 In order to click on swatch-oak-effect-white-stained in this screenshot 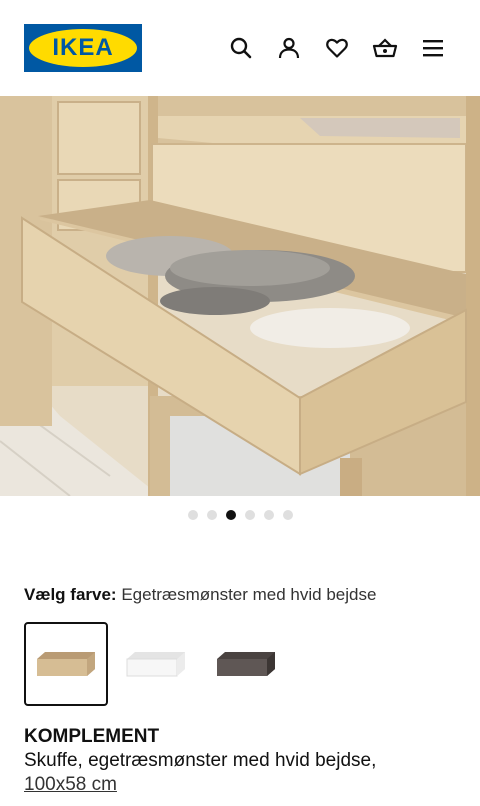, I will do `click(66, 664)`.